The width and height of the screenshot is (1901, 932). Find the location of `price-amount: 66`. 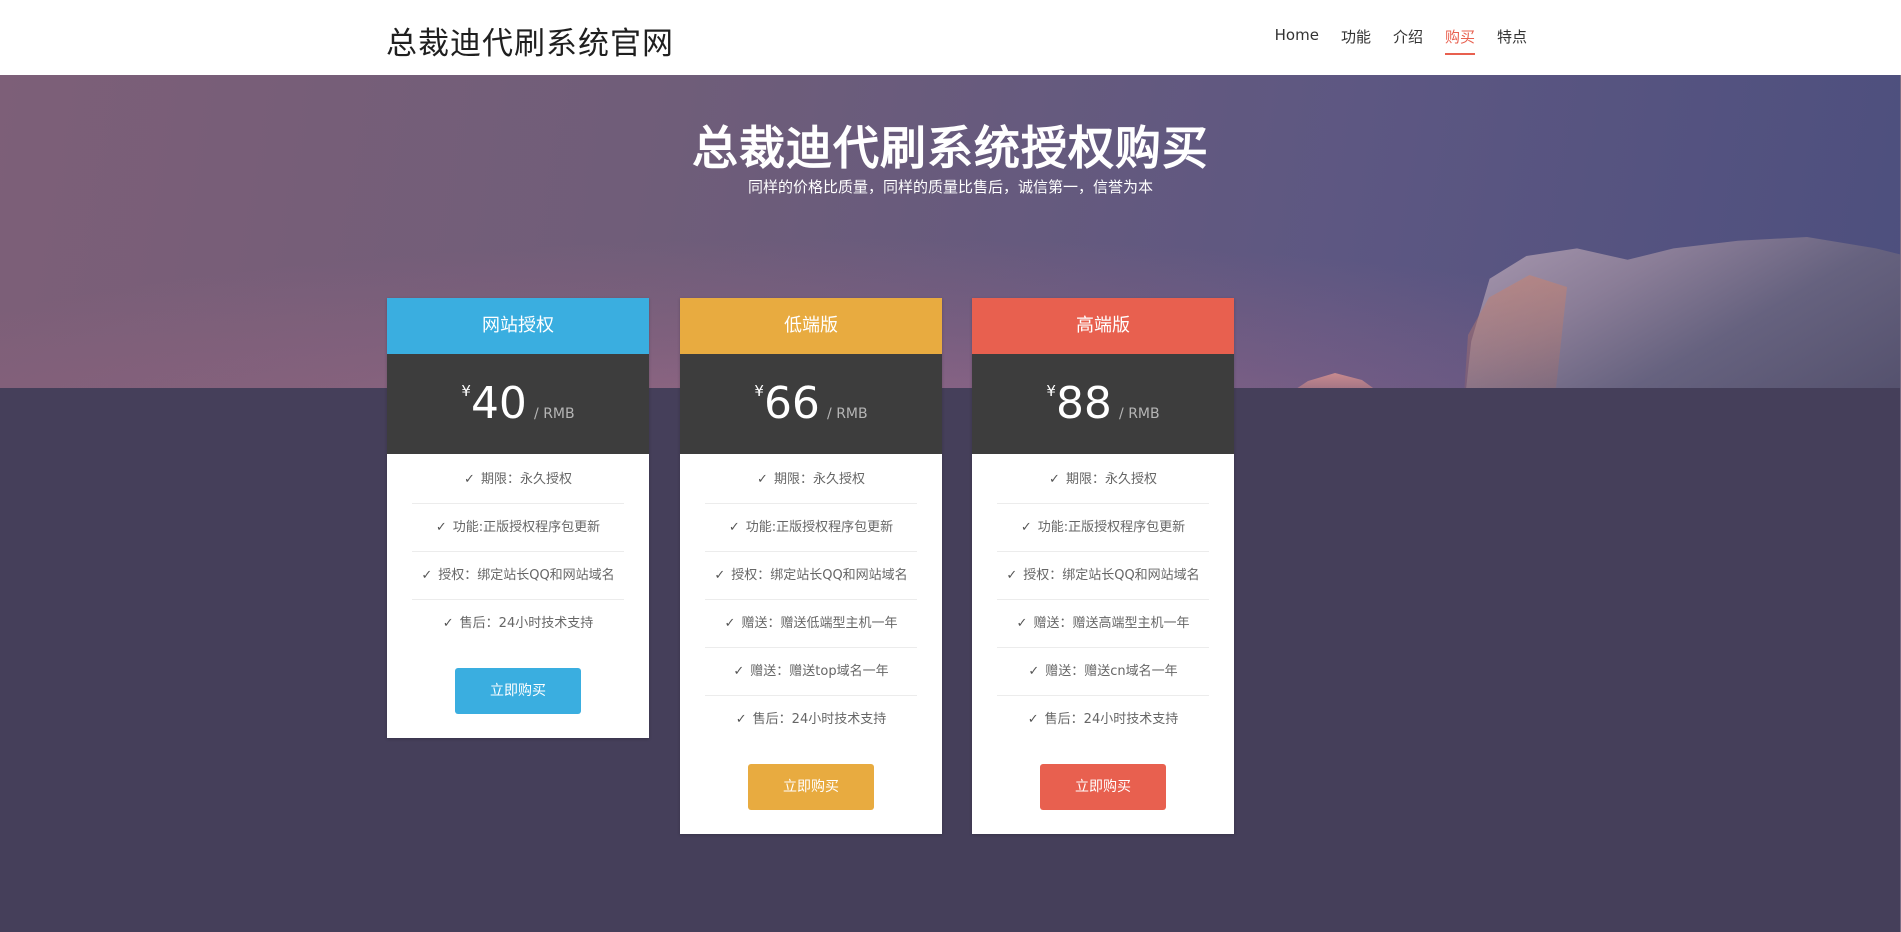

price-amount: 66 is located at coordinates (791, 403).